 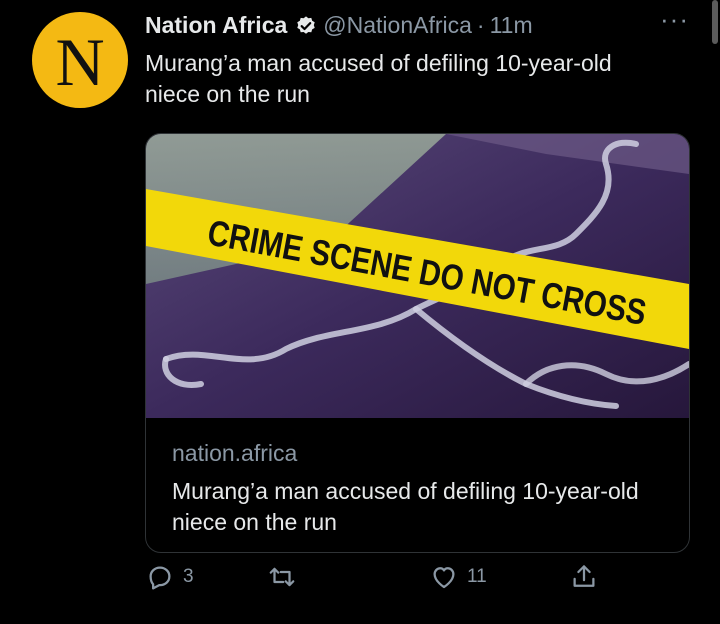 What do you see at coordinates (511, 25) in the screenshot?
I see `tweet-timestamp: 11m` at bounding box center [511, 25].